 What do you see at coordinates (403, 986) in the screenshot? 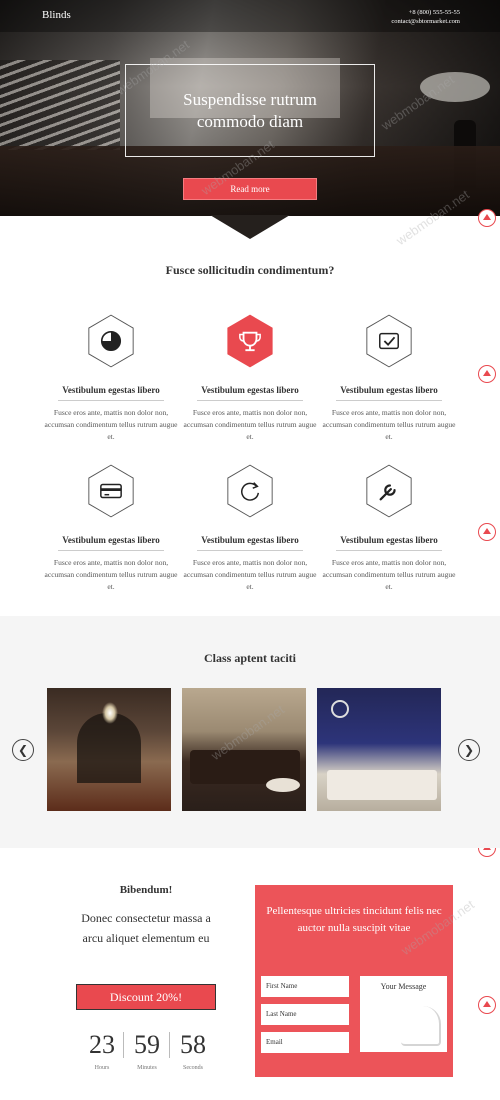
I see `message-placeholder: Your Message` at bounding box center [403, 986].